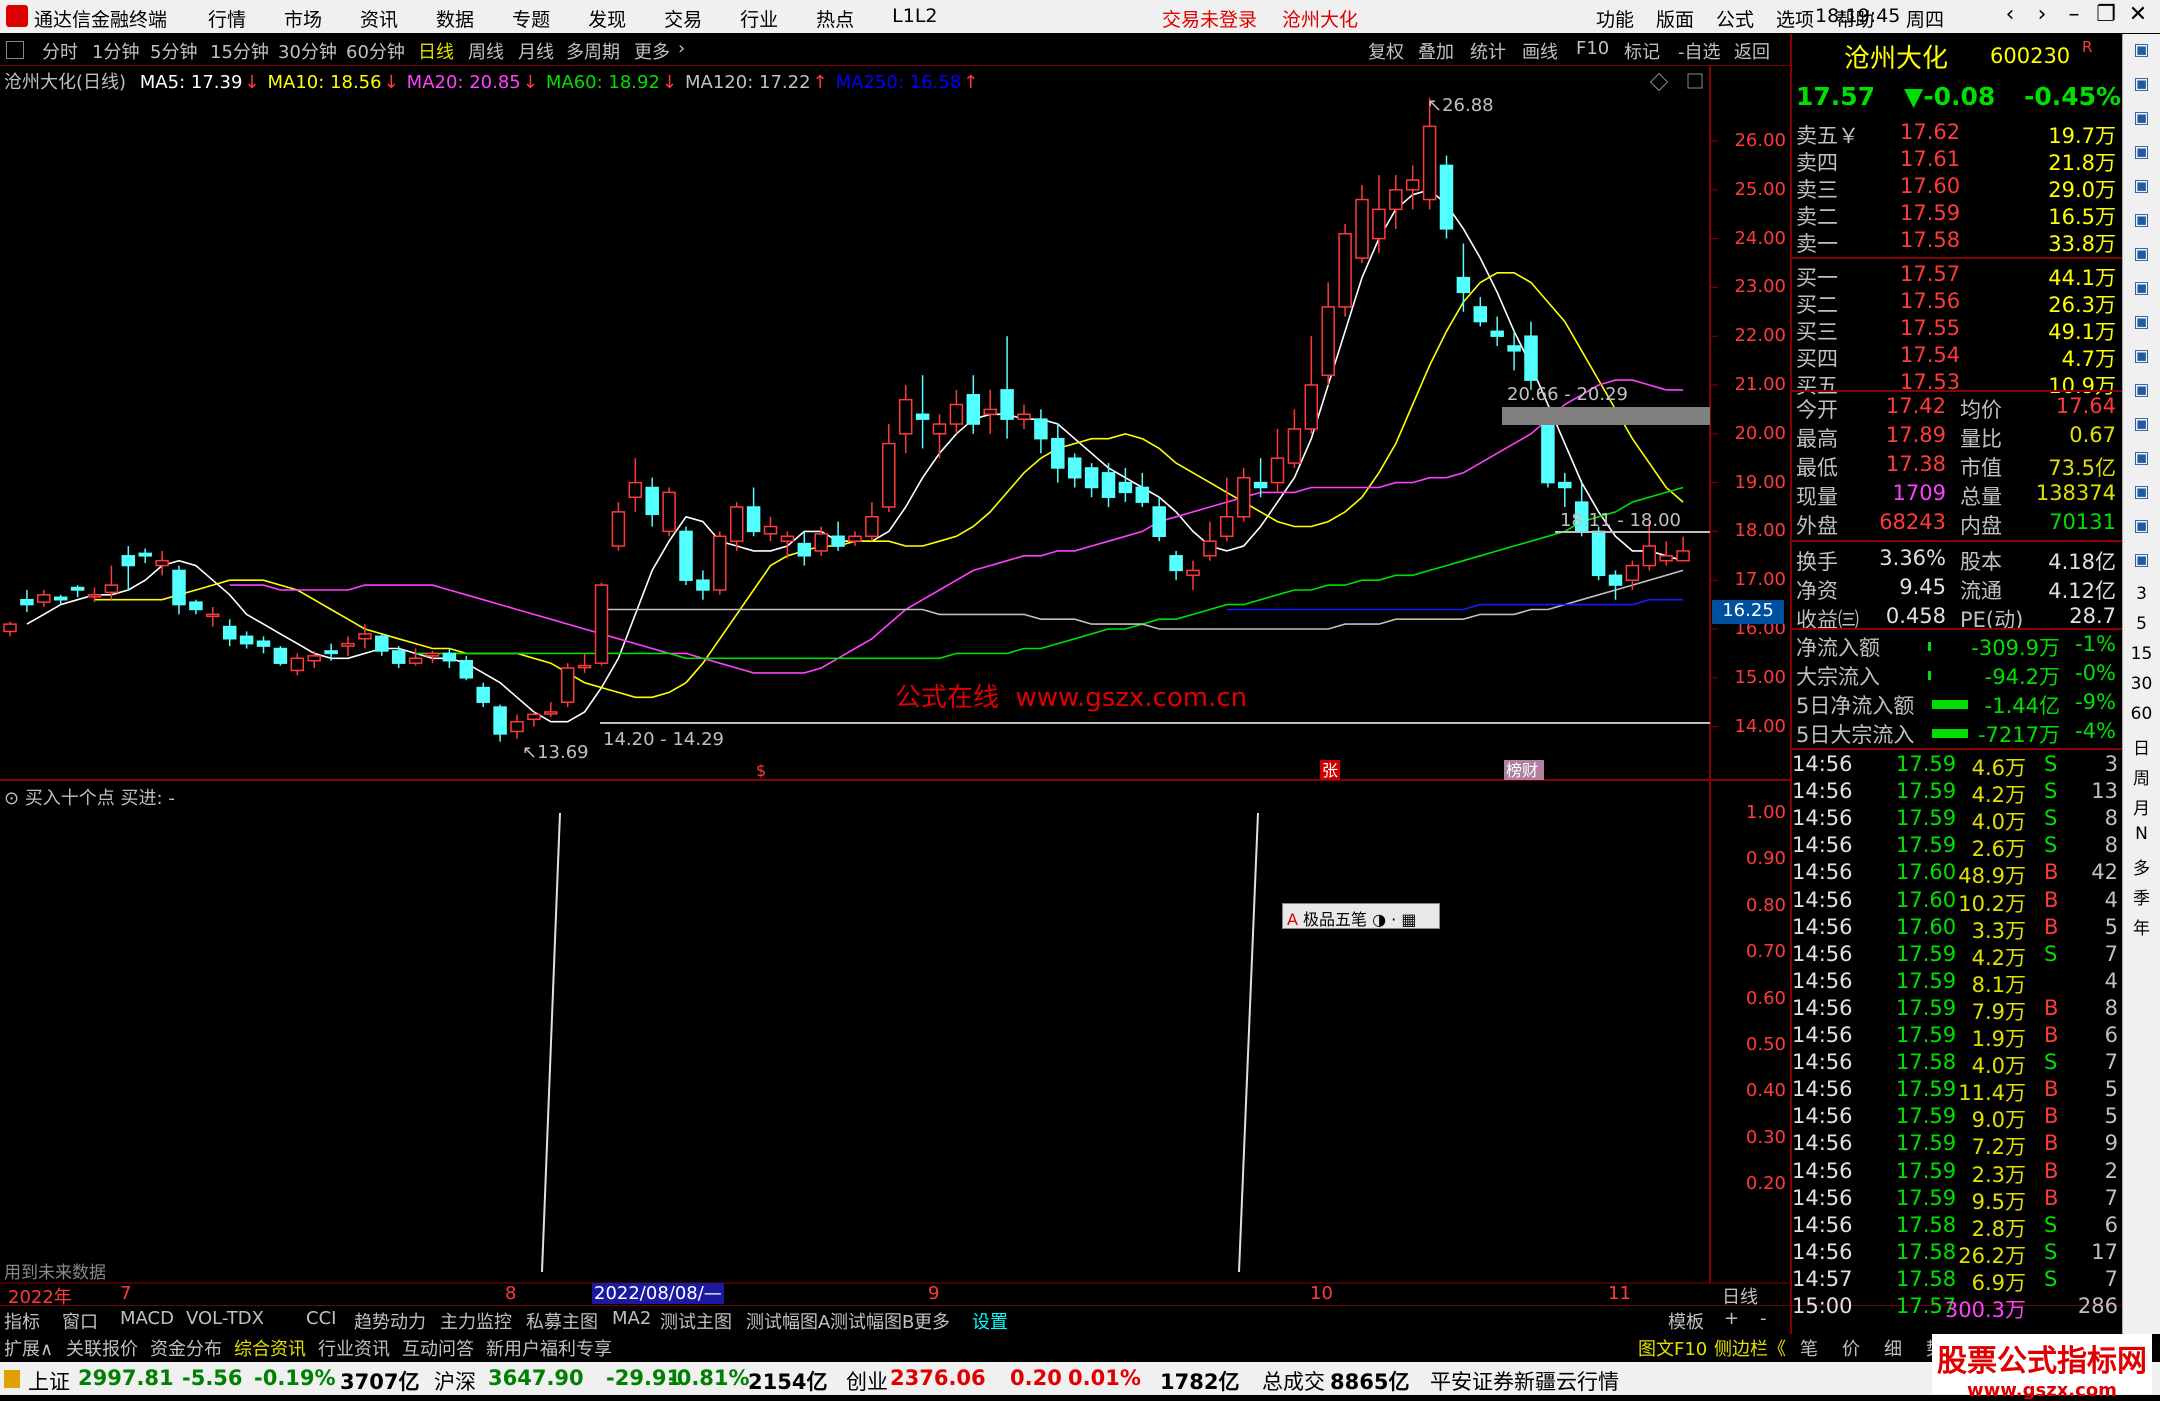 The image size is (2160, 1401). What do you see at coordinates (186, 1348) in the screenshot?
I see `bottom-link: 资金分布` at bounding box center [186, 1348].